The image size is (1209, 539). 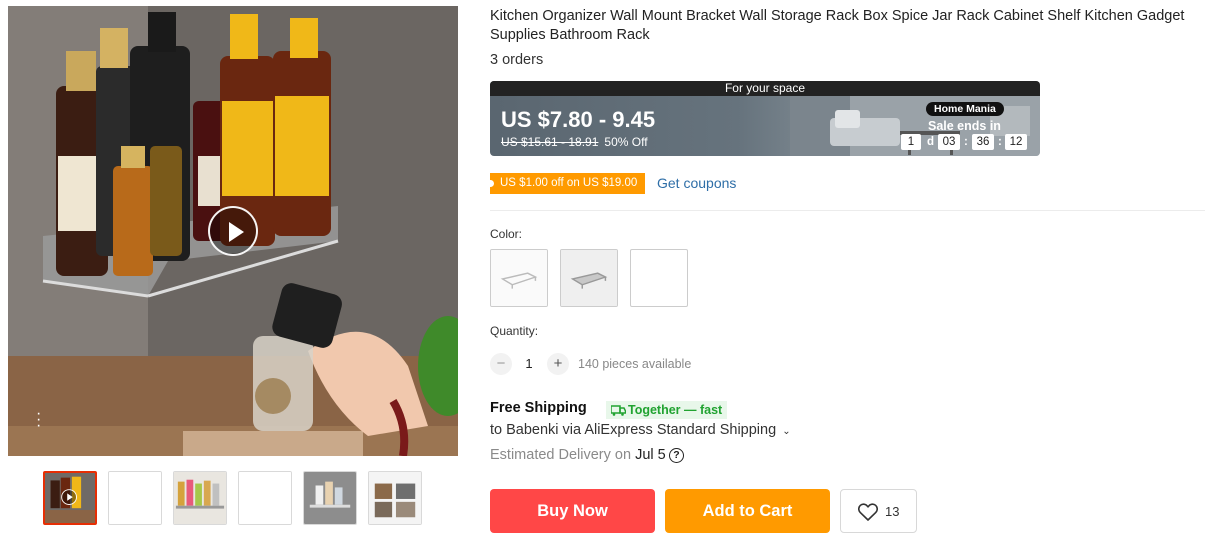 What do you see at coordinates (572, 511) in the screenshot?
I see `buy-now-button: Buy Now` at bounding box center [572, 511].